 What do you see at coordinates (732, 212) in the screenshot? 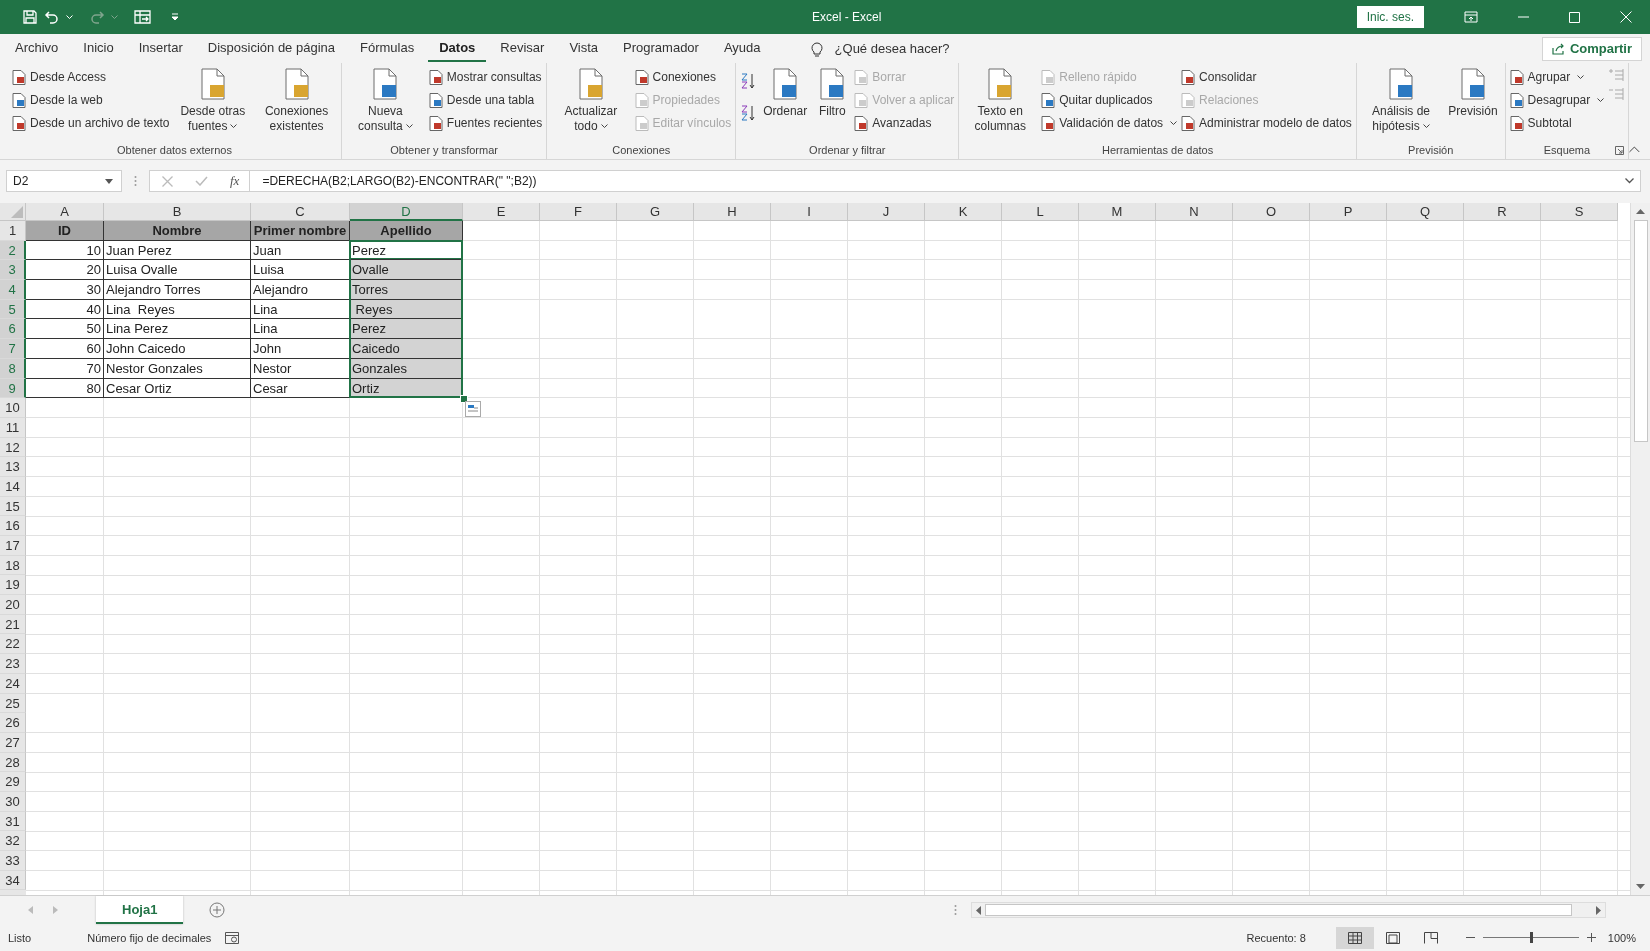
I see `column-header: H` at bounding box center [732, 212].